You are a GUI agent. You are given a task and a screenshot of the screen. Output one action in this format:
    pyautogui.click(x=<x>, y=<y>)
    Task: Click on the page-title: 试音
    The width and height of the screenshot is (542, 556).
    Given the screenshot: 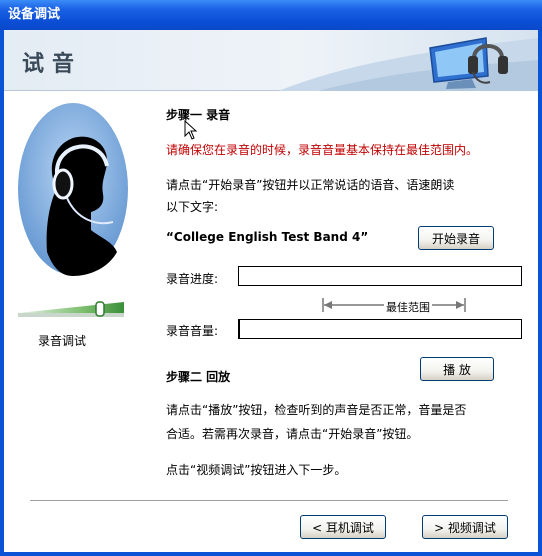 What is the action you would take?
    pyautogui.click(x=52, y=64)
    